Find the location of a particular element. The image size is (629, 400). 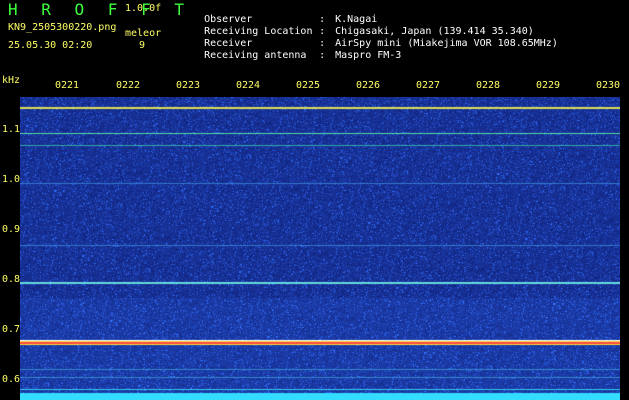

x-tick-0221: 0221 is located at coordinates (67, 85).